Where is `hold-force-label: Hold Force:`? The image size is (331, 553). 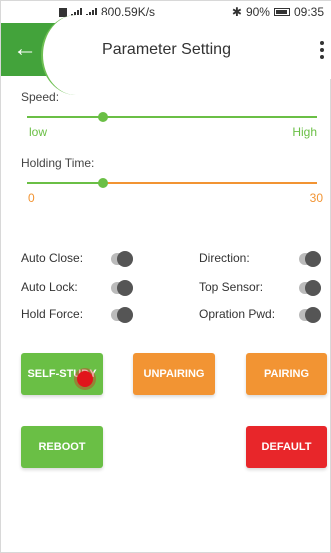 hold-force-label: Hold Force: is located at coordinates (52, 314).